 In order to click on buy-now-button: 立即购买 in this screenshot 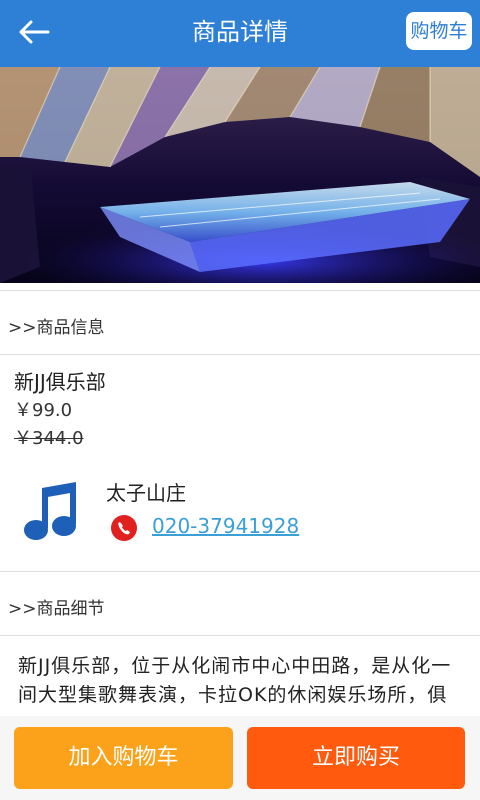, I will do `click(356, 758)`.